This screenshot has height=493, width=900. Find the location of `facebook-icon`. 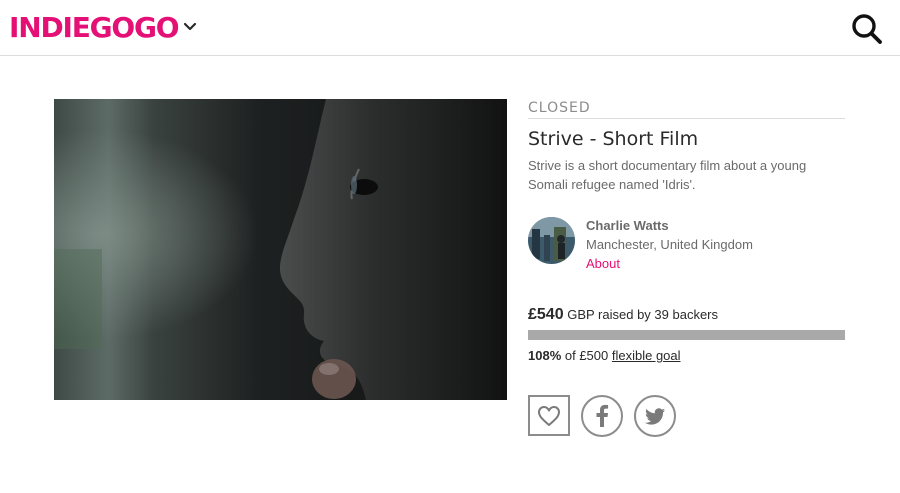

facebook-icon is located at coordinates (602, 415).